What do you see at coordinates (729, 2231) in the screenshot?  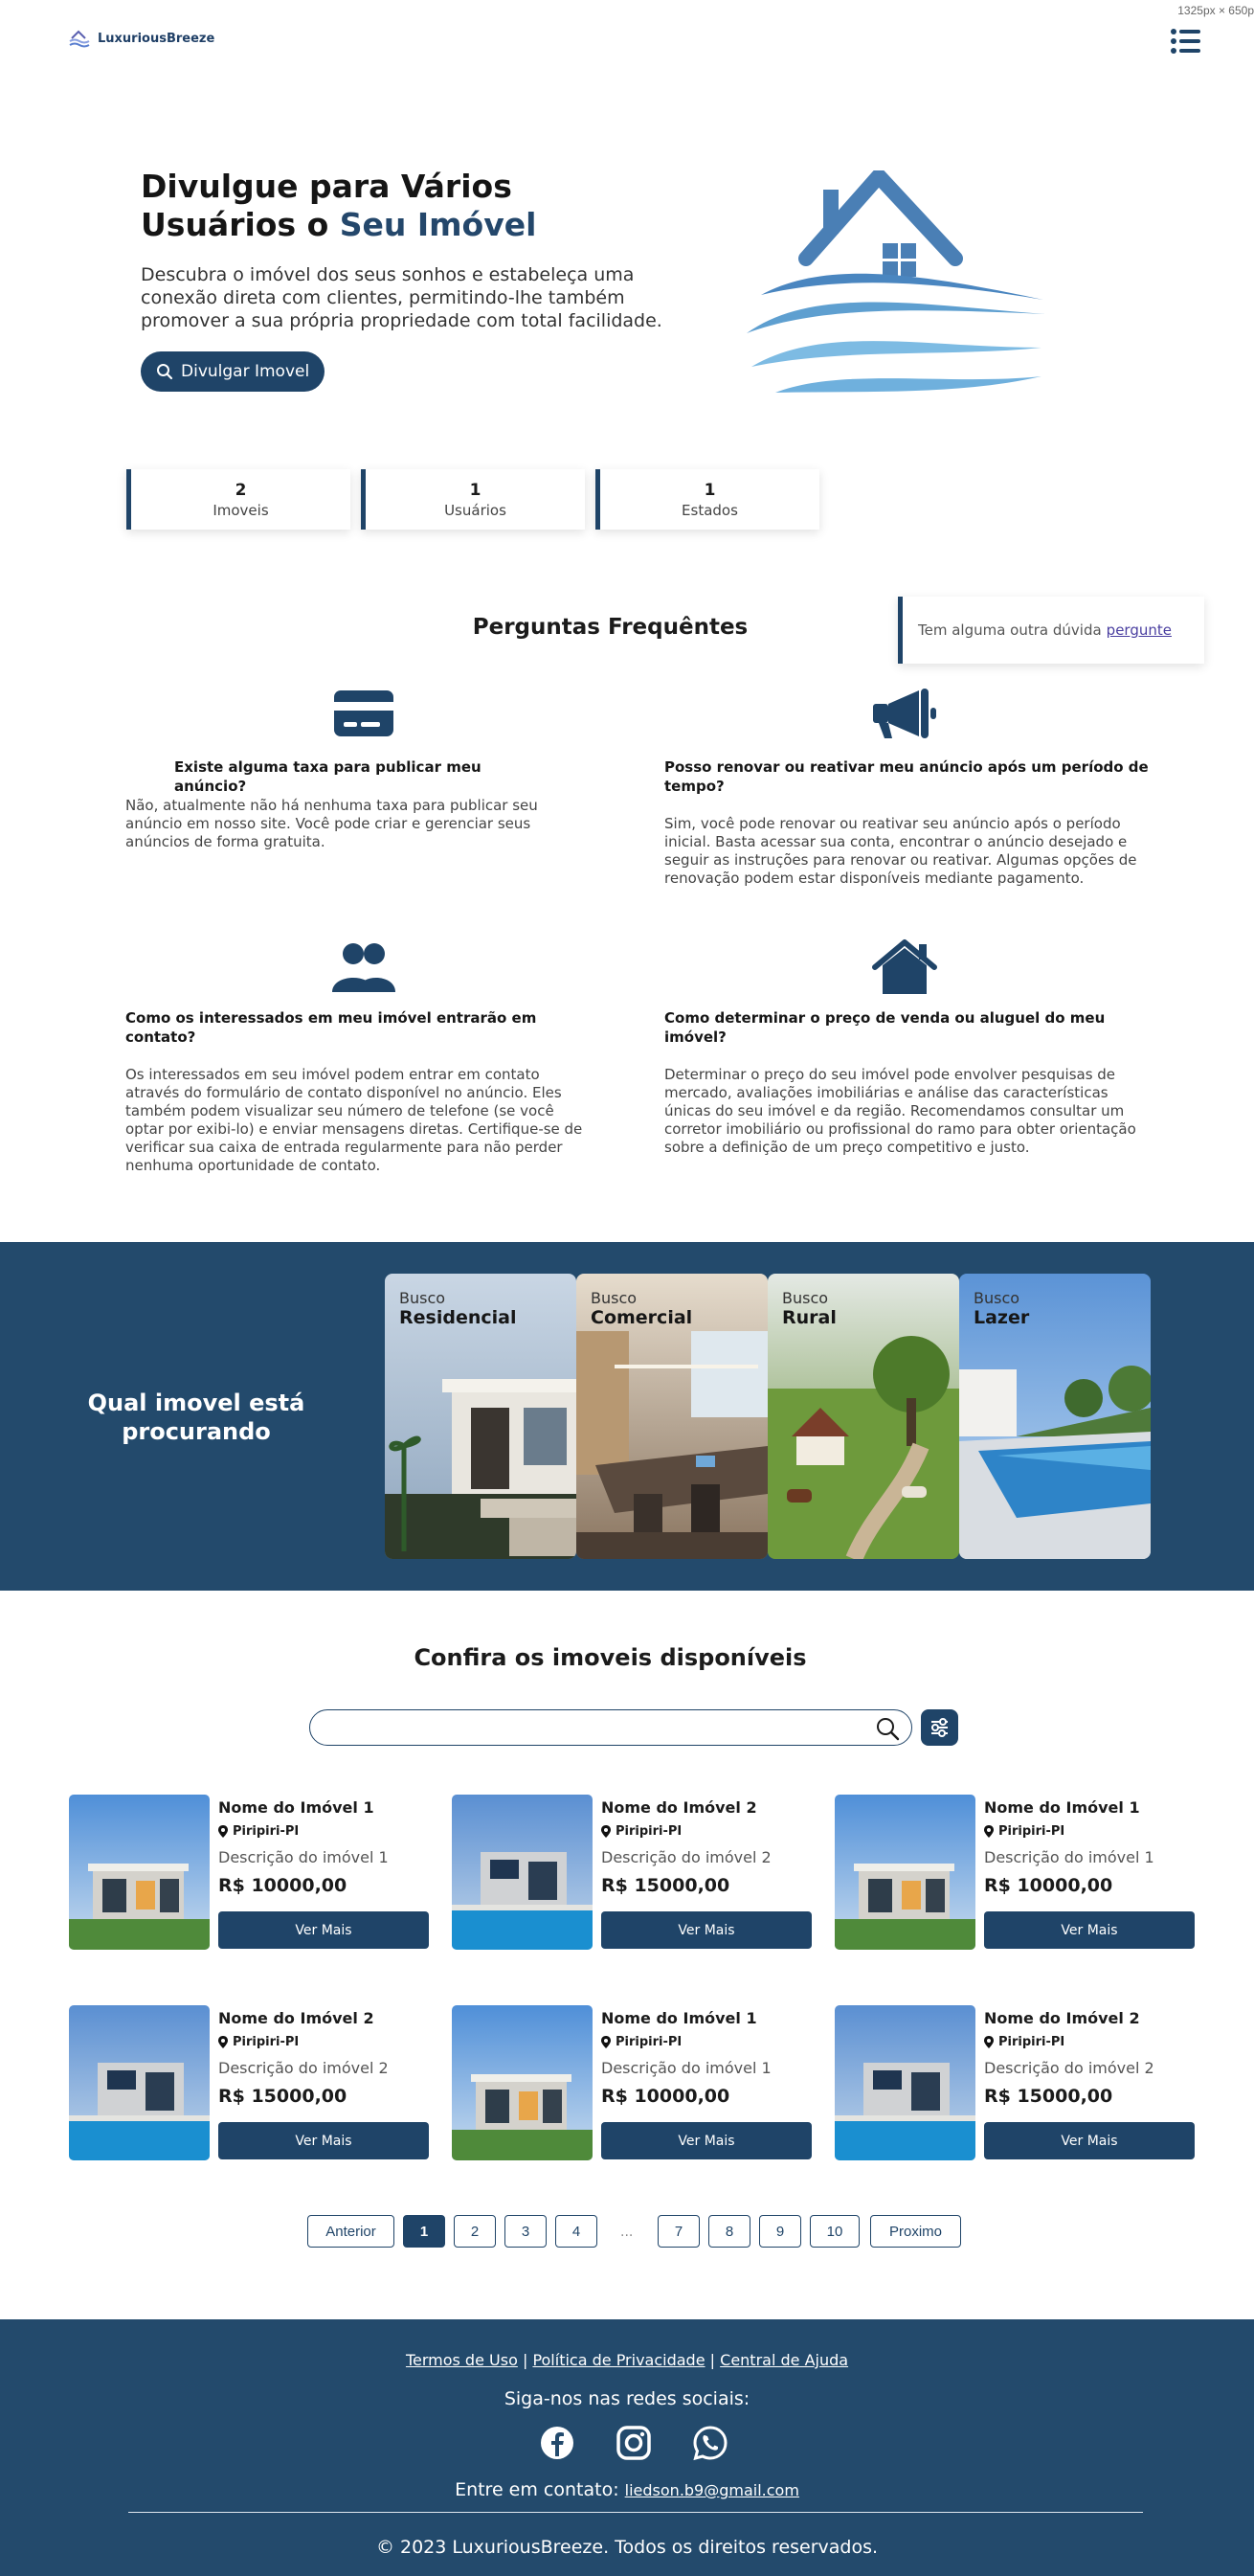 I see `pagination-page-button: 8` at bounding box center [729, 2231].